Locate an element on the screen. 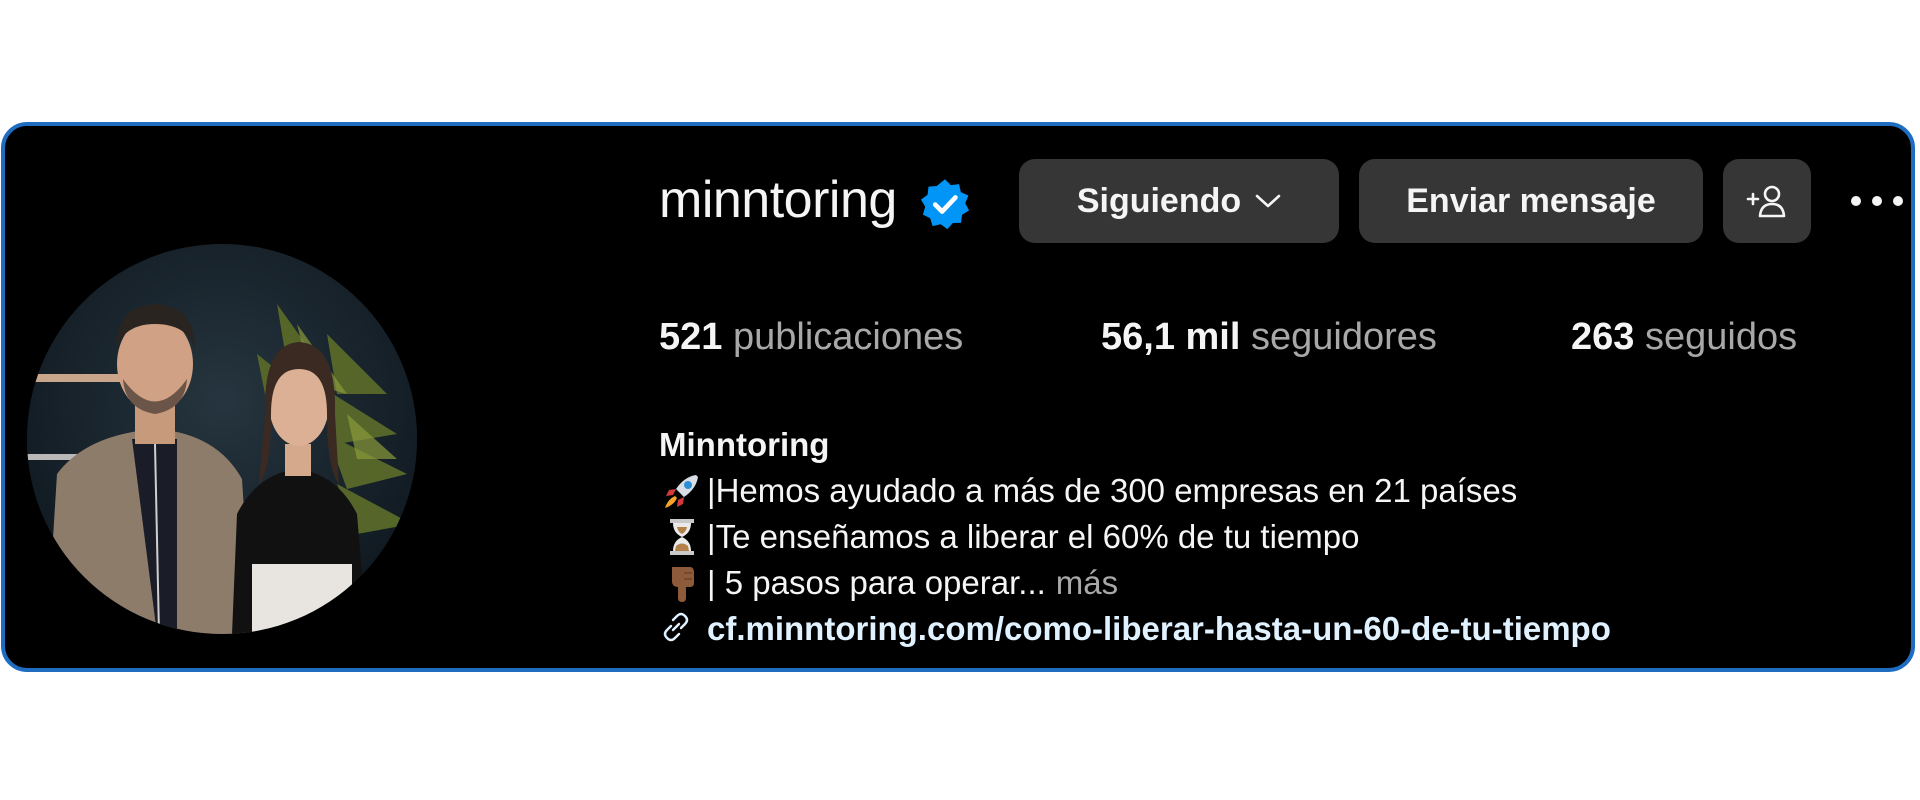 This screenshot has width=1920, height=800. hourglass-emoji is located at coordinates (682, 537).